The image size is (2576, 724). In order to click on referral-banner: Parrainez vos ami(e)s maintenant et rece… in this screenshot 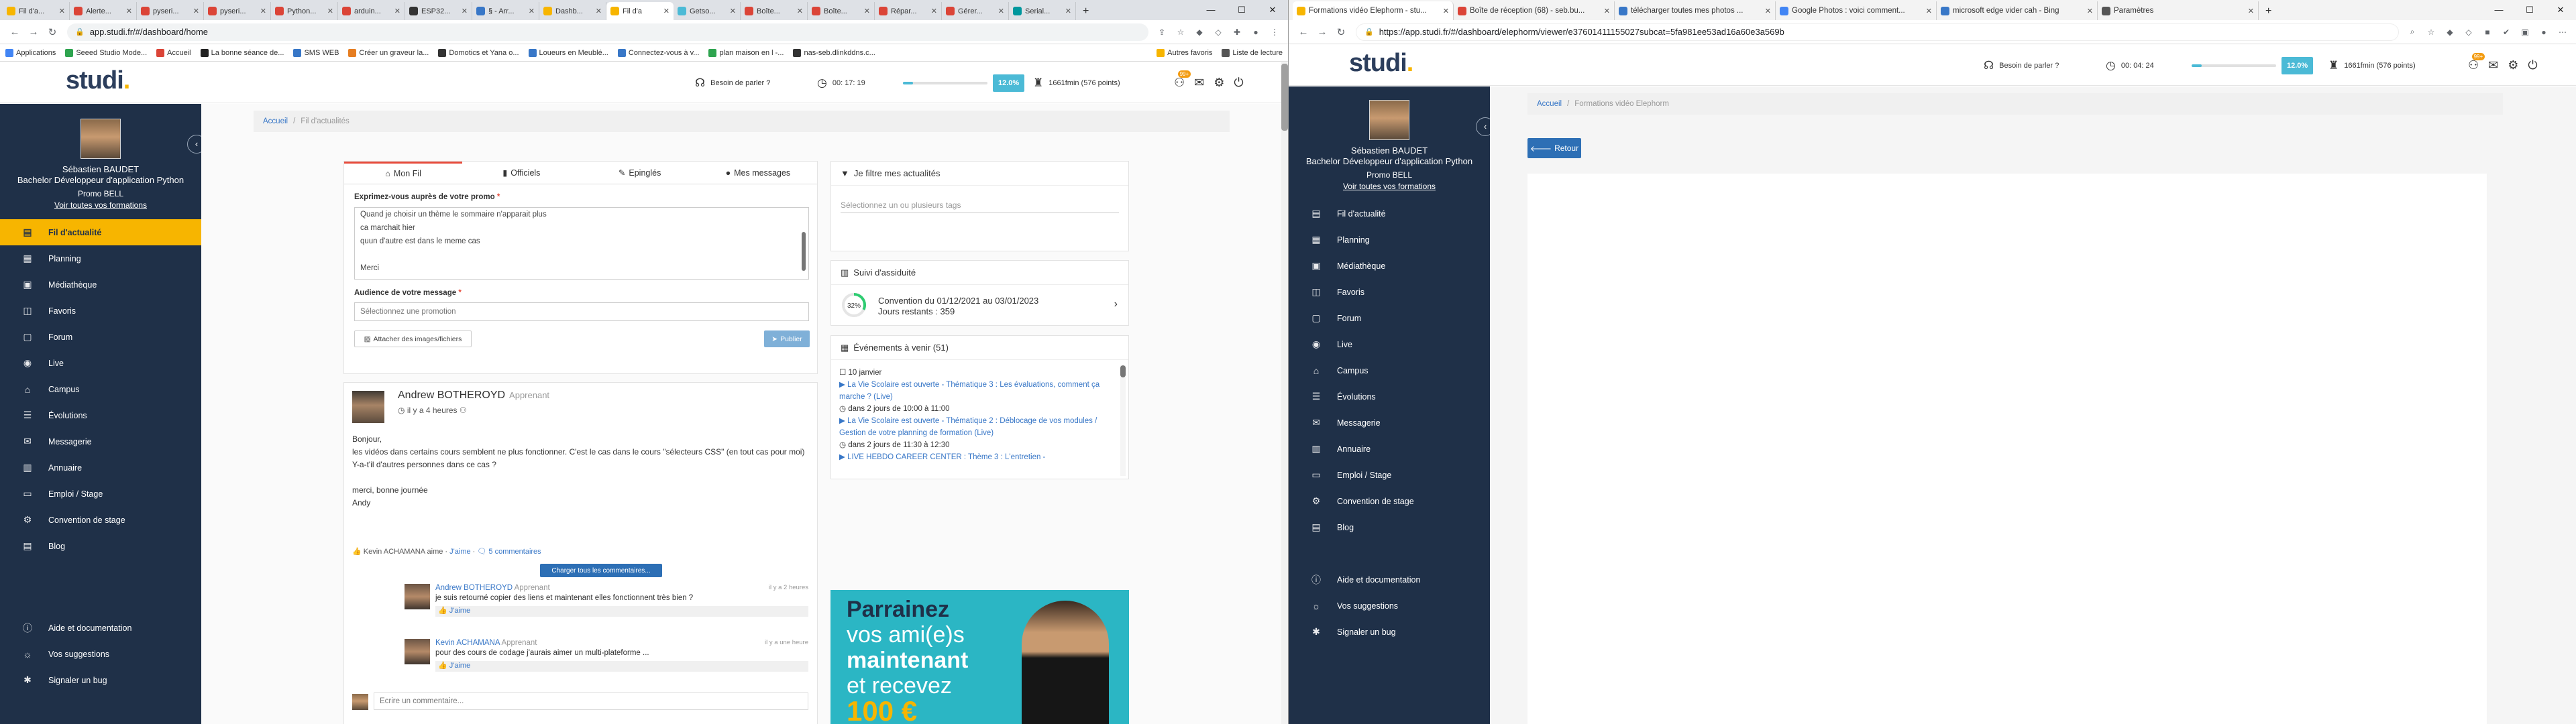, I will do `click(979, 657)`.